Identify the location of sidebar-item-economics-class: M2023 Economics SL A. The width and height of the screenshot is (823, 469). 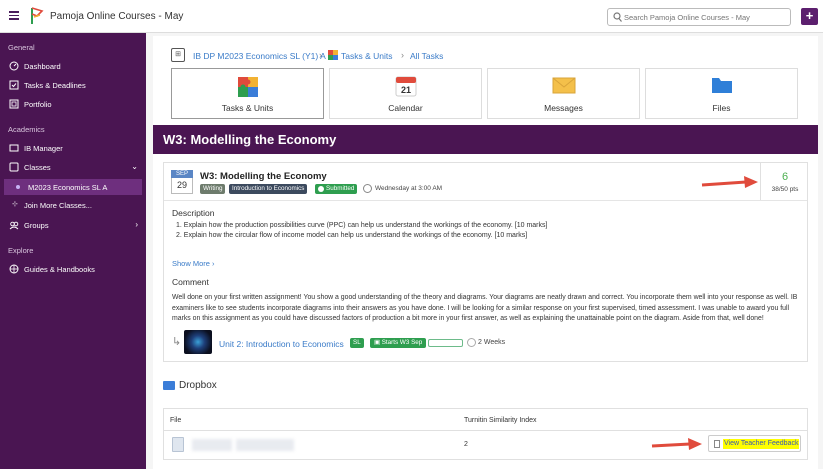
(73, 187).